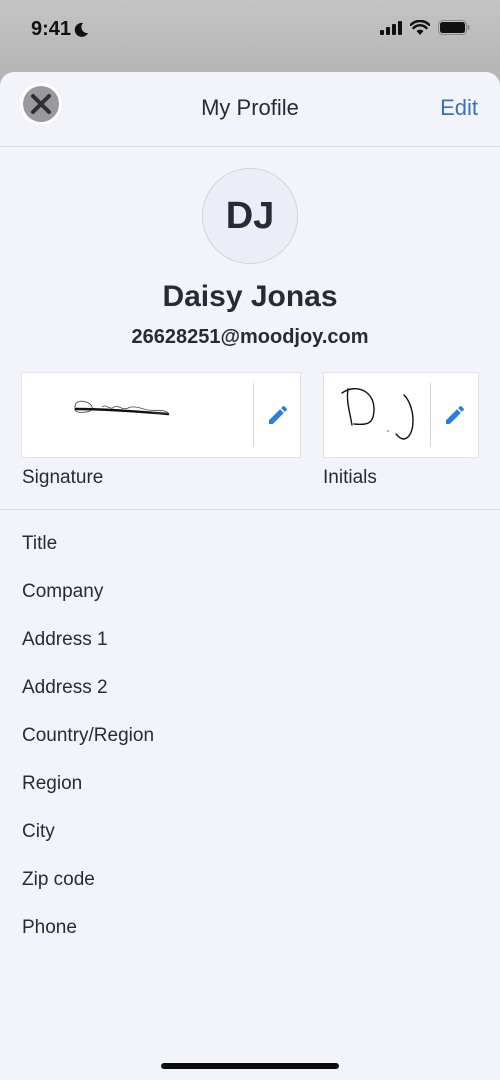 The image size is (500, 1080). I want to click on home-indicator, so click(250, 1066).